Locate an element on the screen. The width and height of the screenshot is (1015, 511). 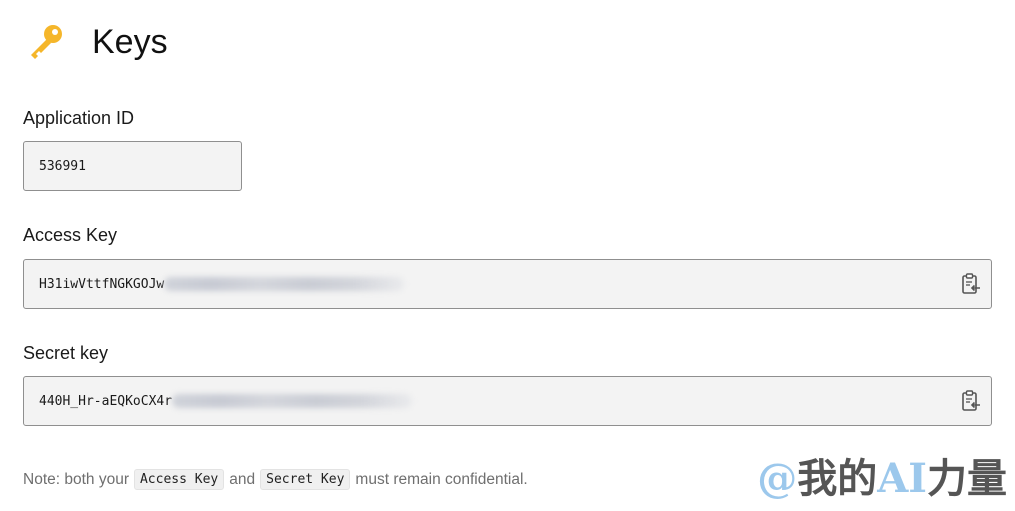
watermark-part1: 我的 is located at coordinates (837, 478).